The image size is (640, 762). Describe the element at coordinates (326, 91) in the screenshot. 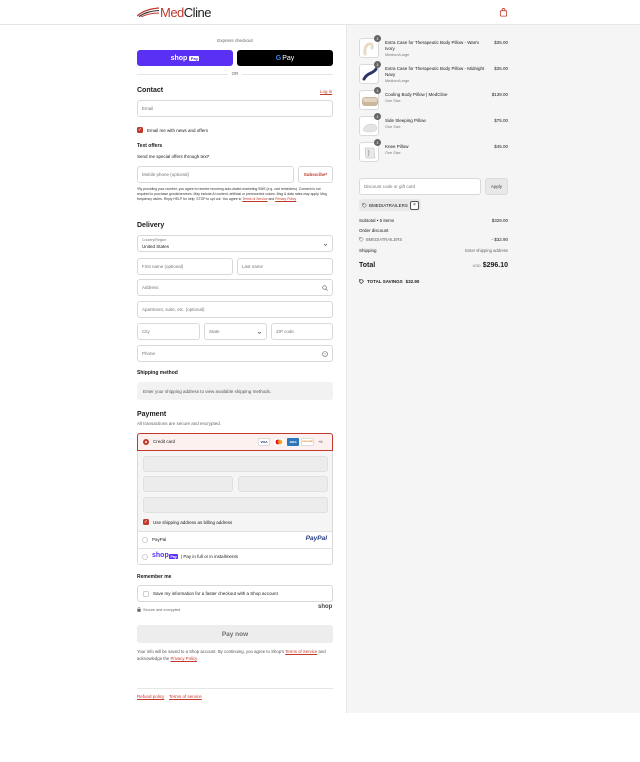

I see `login-link: Log in` at that location.